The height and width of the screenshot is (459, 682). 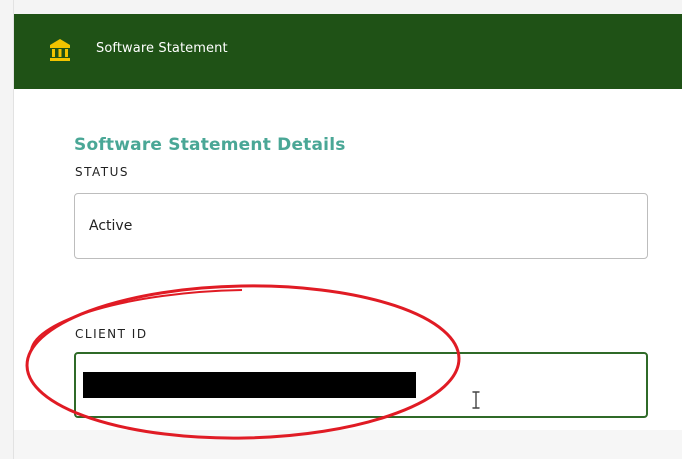 I want to click on header-title: Software Statement, so click(x=162, y=48).